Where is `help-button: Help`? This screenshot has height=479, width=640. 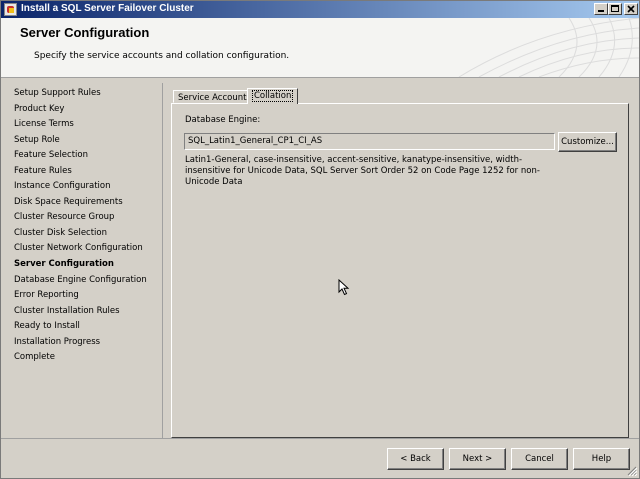 help-button: Help is located at coordinates (601, 459).